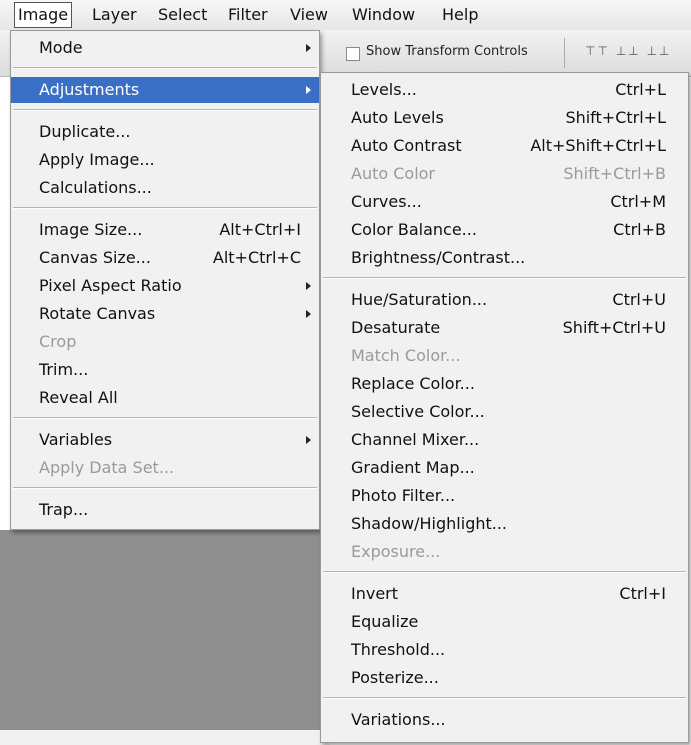  I want to click on menu-window: Window, so click(383, 15).